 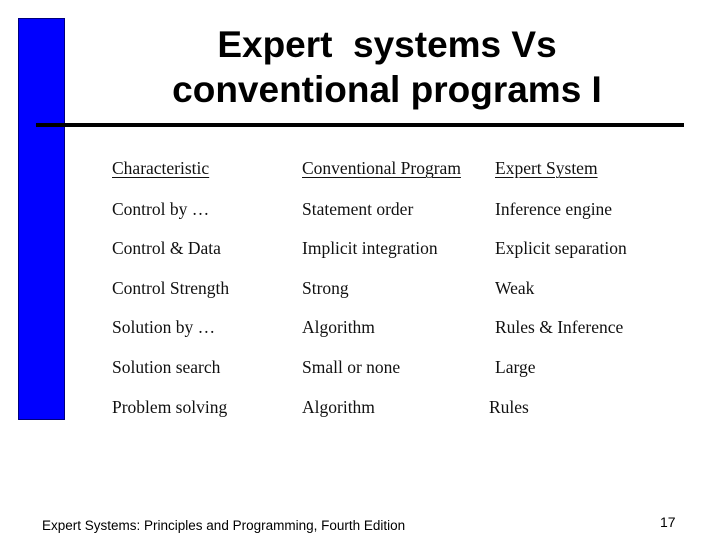 What do you see at coordinates (554, 209) in the screenshot?
I see `table-cell: Inference engine` at bounding box center [554, 209].